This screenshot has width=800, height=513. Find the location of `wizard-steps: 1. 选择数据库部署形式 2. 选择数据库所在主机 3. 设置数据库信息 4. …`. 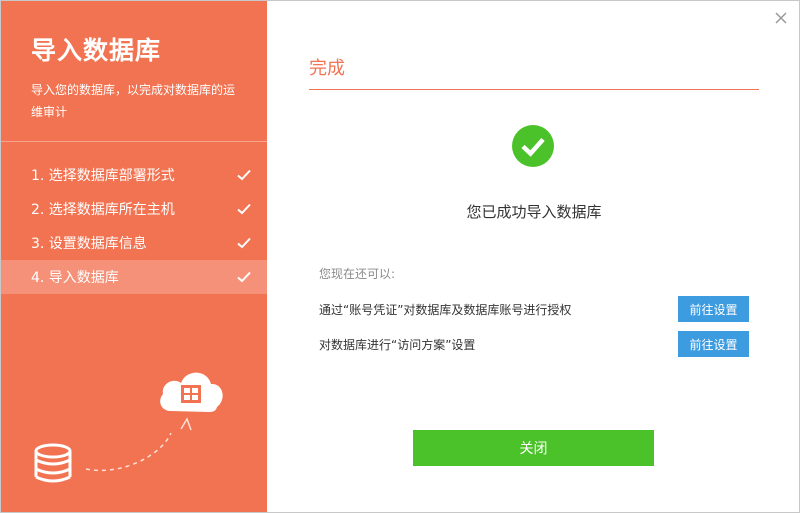

wizard-steps: 1. 选择数据库部署形式 2. 选择数据库所在主机 3. 设置数据库信息 4. … is located at coordinates (134, 226).